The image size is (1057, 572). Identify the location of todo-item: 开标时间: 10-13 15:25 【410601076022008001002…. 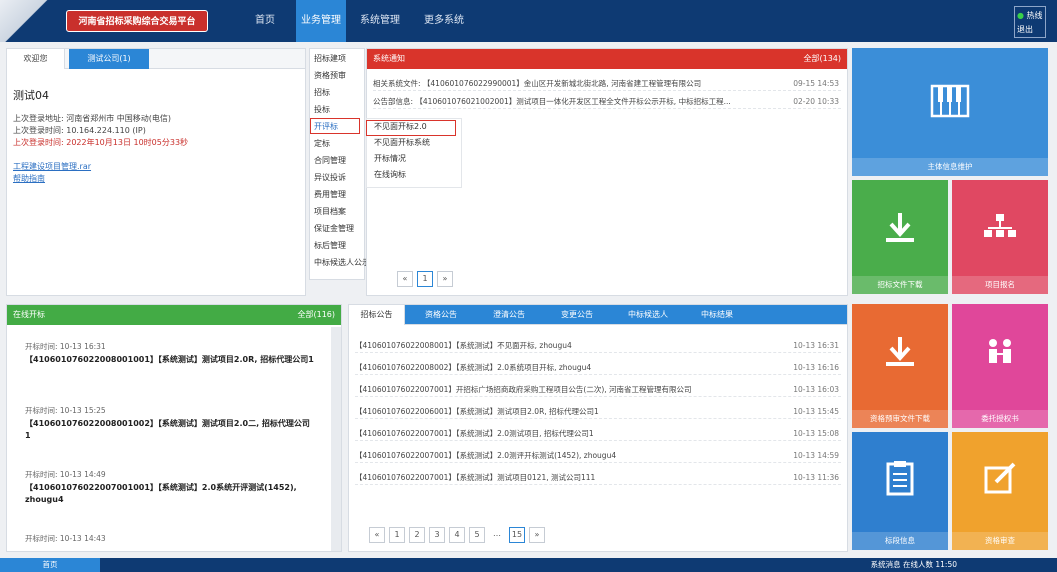
(170, 423).